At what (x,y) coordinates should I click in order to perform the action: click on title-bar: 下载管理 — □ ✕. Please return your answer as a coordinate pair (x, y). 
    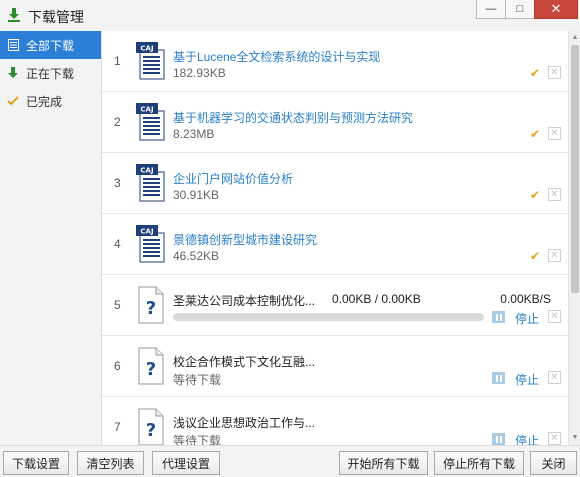
    Looking at the image, I should click on (290, 15).